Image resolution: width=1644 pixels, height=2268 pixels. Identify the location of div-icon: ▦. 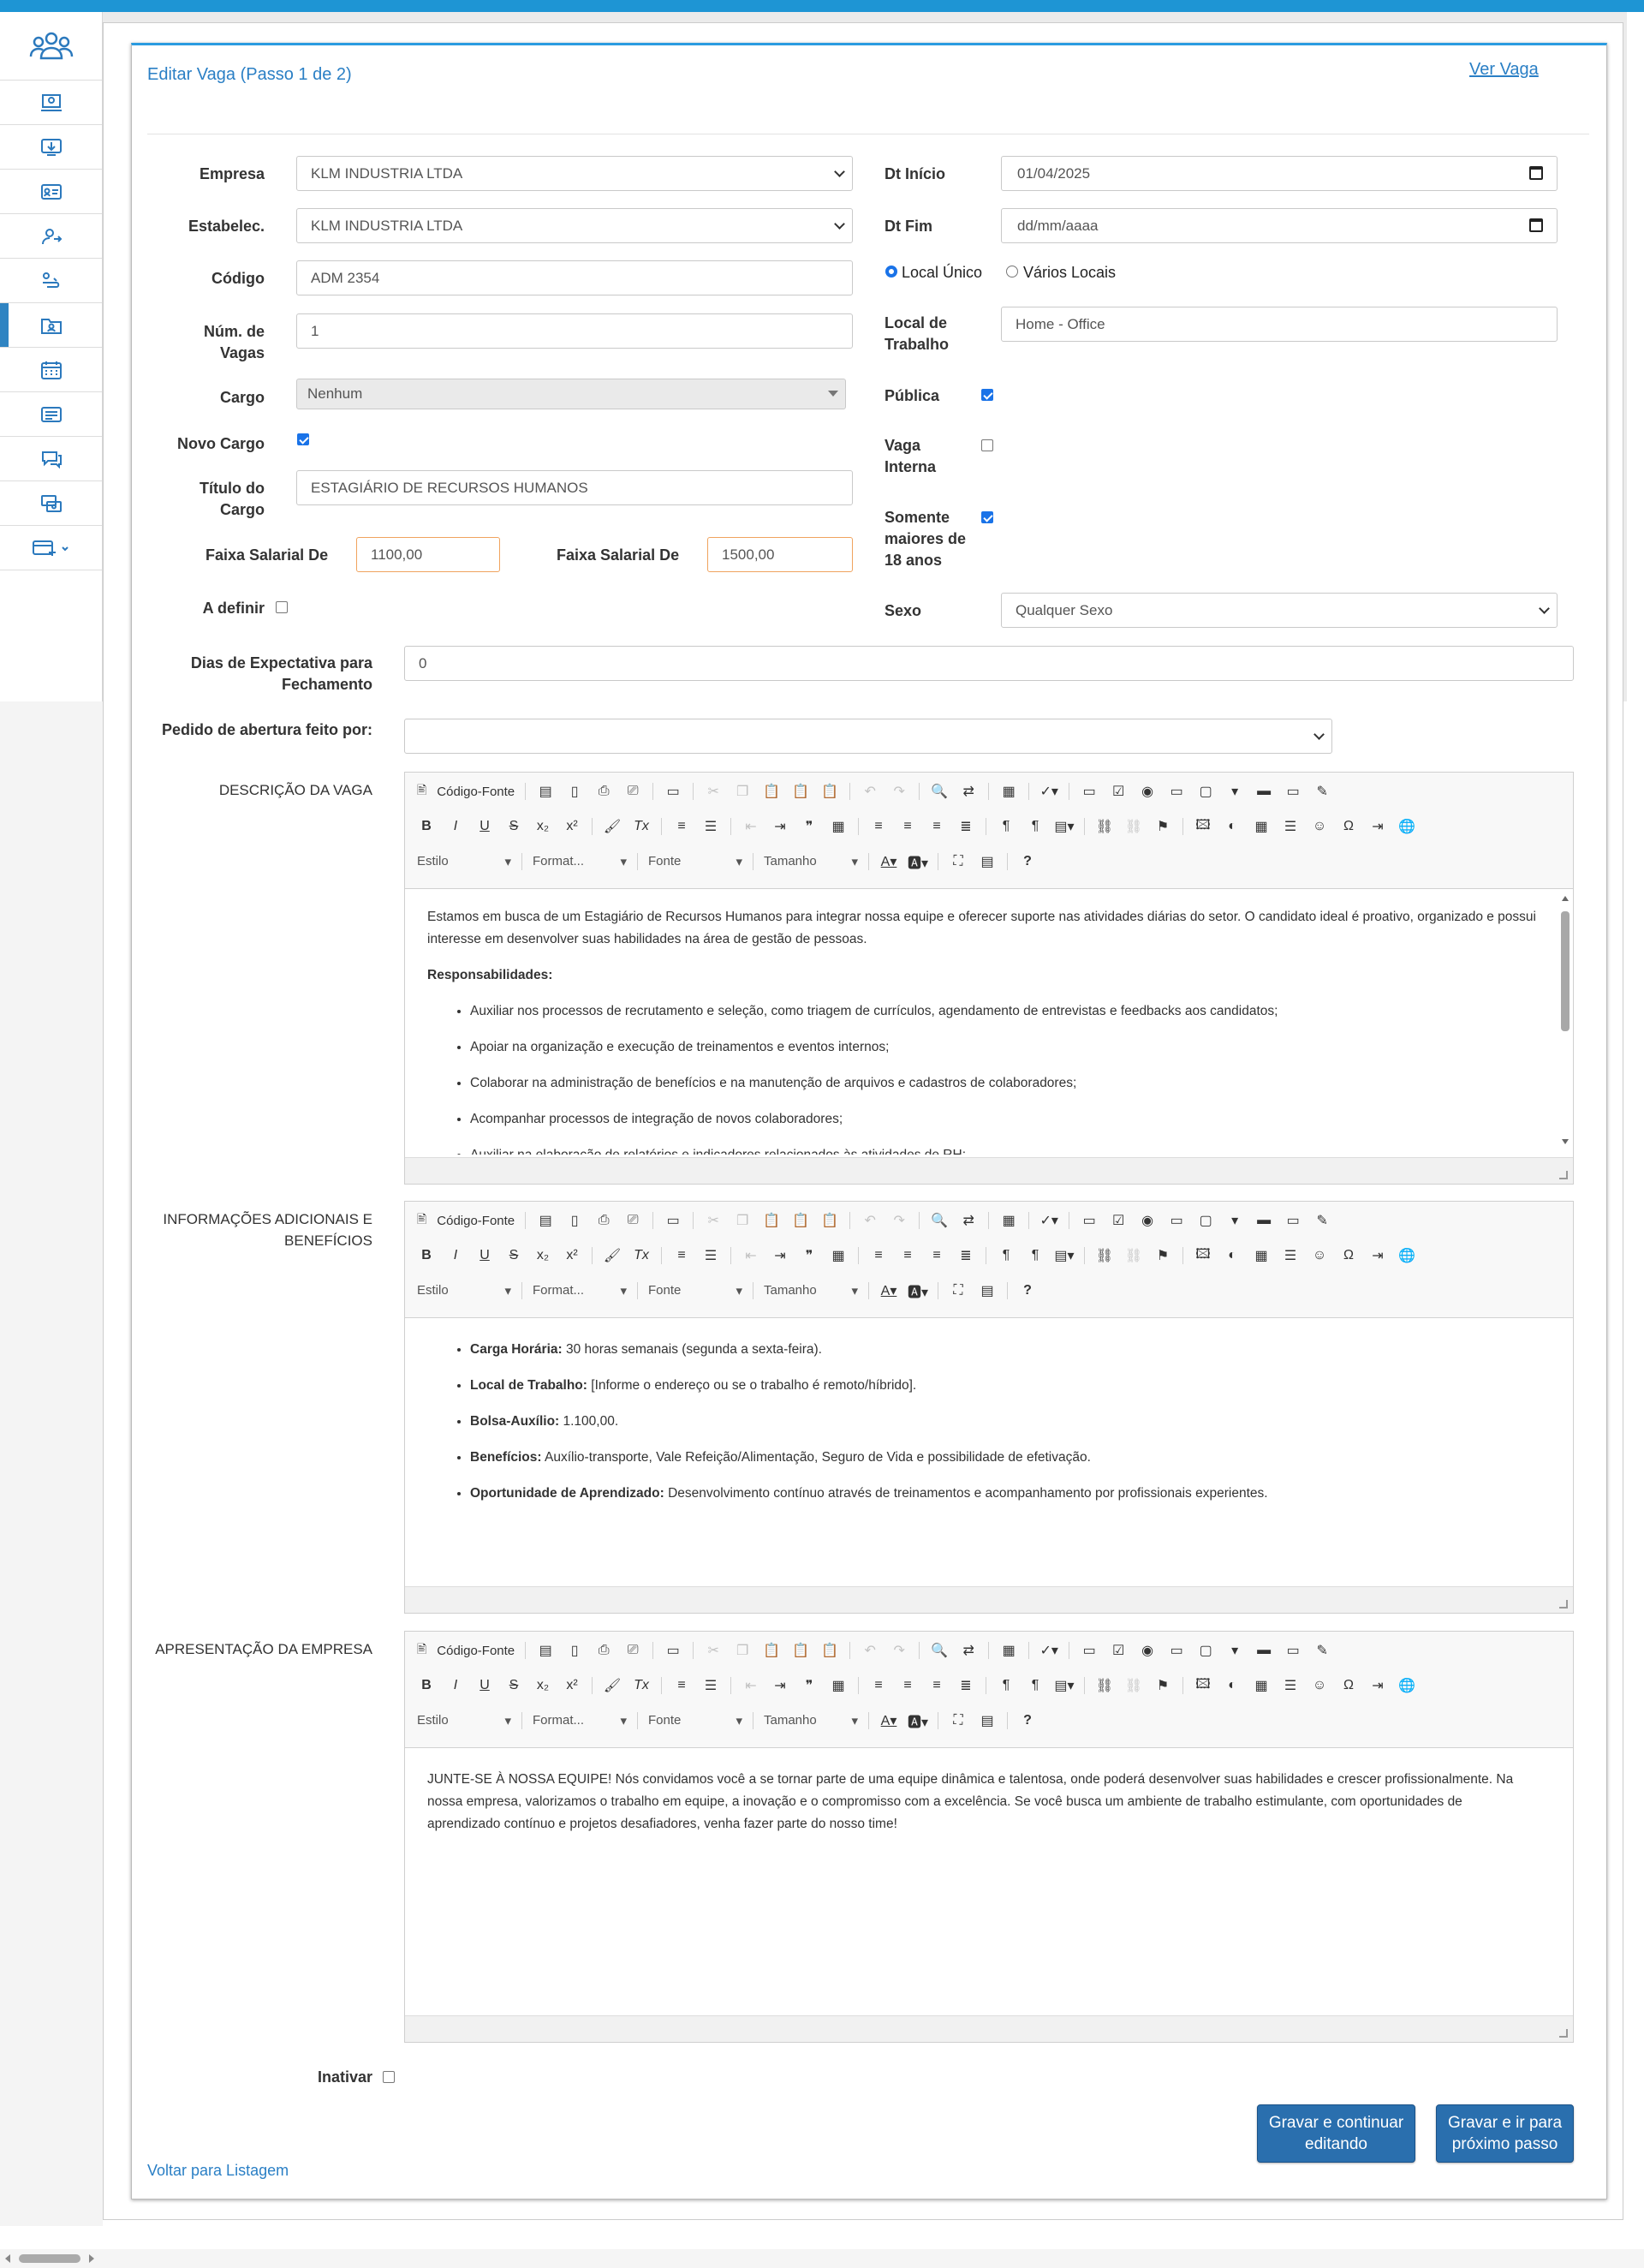
(838, 1255).